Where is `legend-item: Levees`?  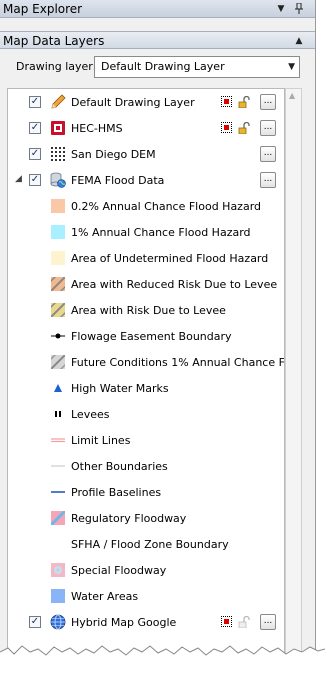
legend-item: Levees is located at coordinates (146, 415).